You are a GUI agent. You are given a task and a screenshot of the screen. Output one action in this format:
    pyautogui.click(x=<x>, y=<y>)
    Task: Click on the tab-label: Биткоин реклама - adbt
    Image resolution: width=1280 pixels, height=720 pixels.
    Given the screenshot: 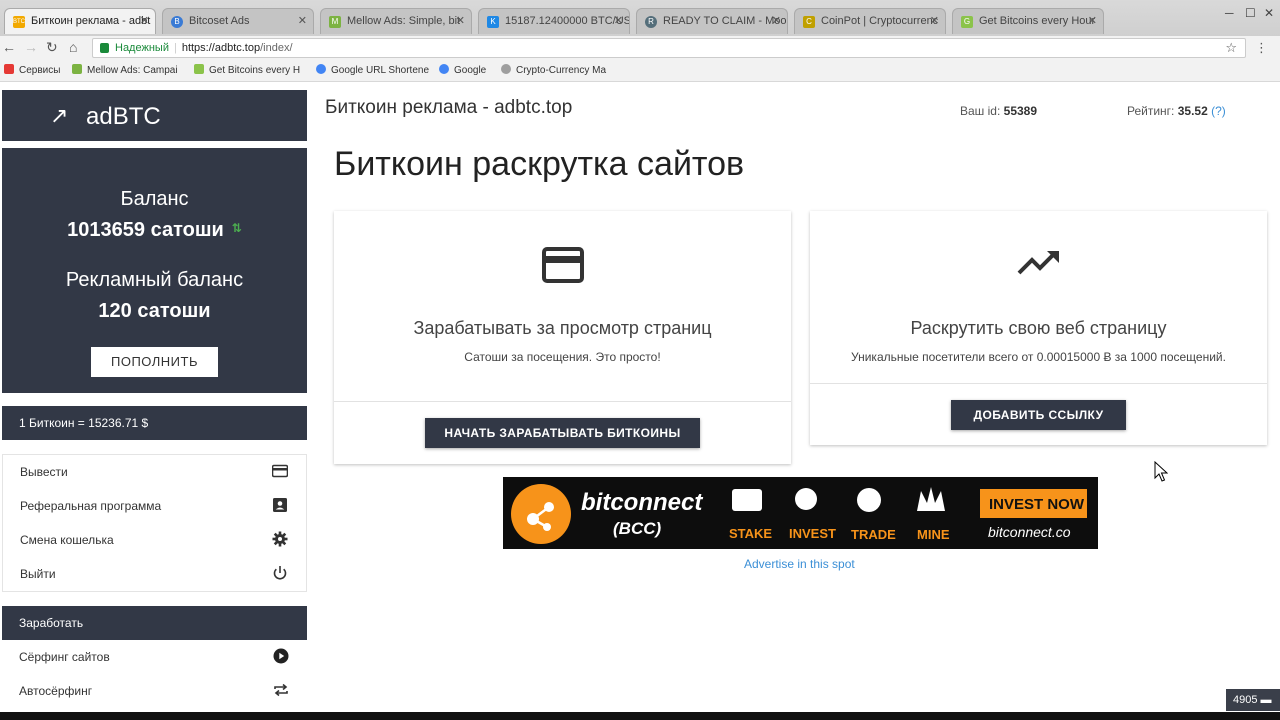 What is the action you would take?
    pyautogui.click(x=91, y=21)
    